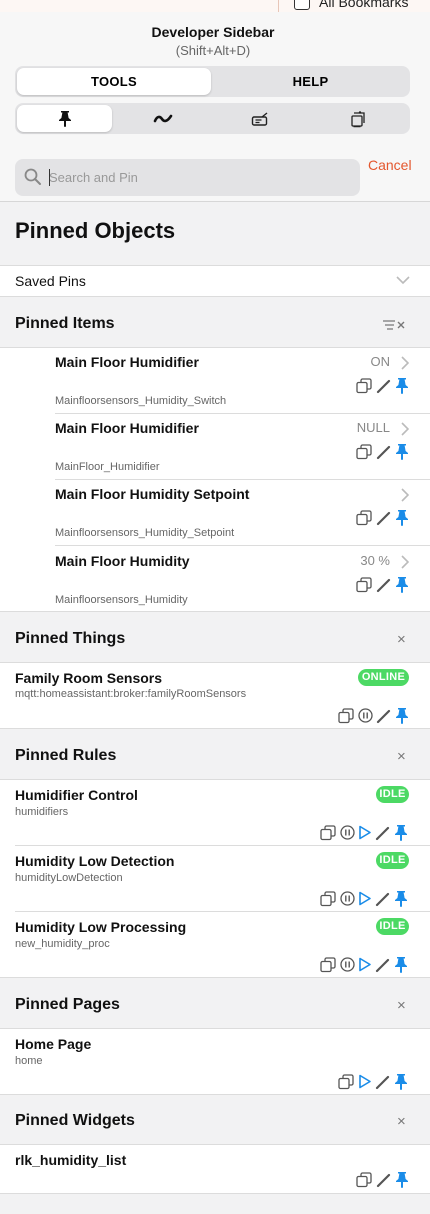 This screenshot has width=430, height=1214. Describe the element at coordinates (373, 427) in the screenshot. I see `item-state: NULL` at that location.